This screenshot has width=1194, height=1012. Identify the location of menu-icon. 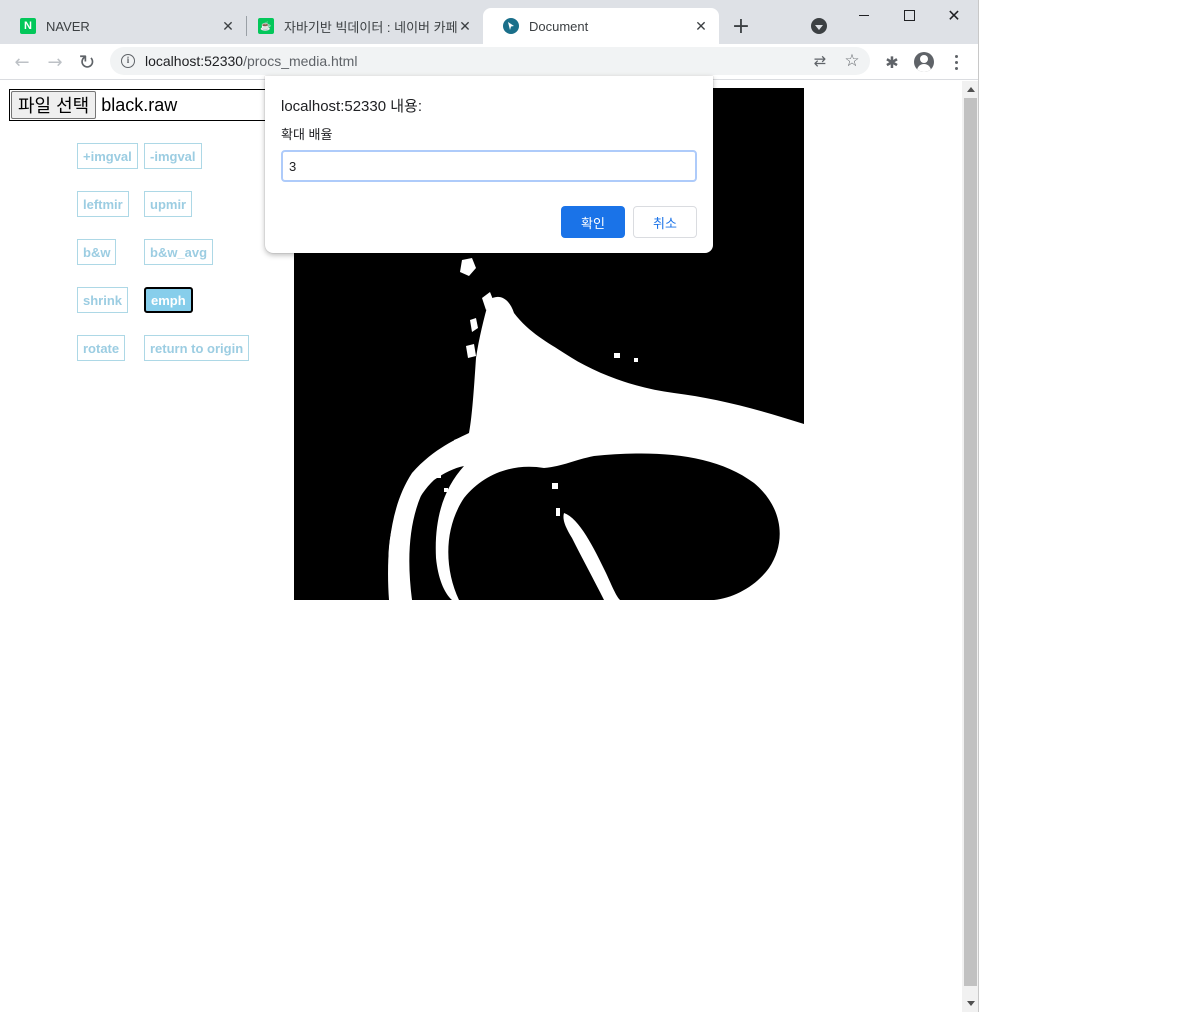
(956, 62).